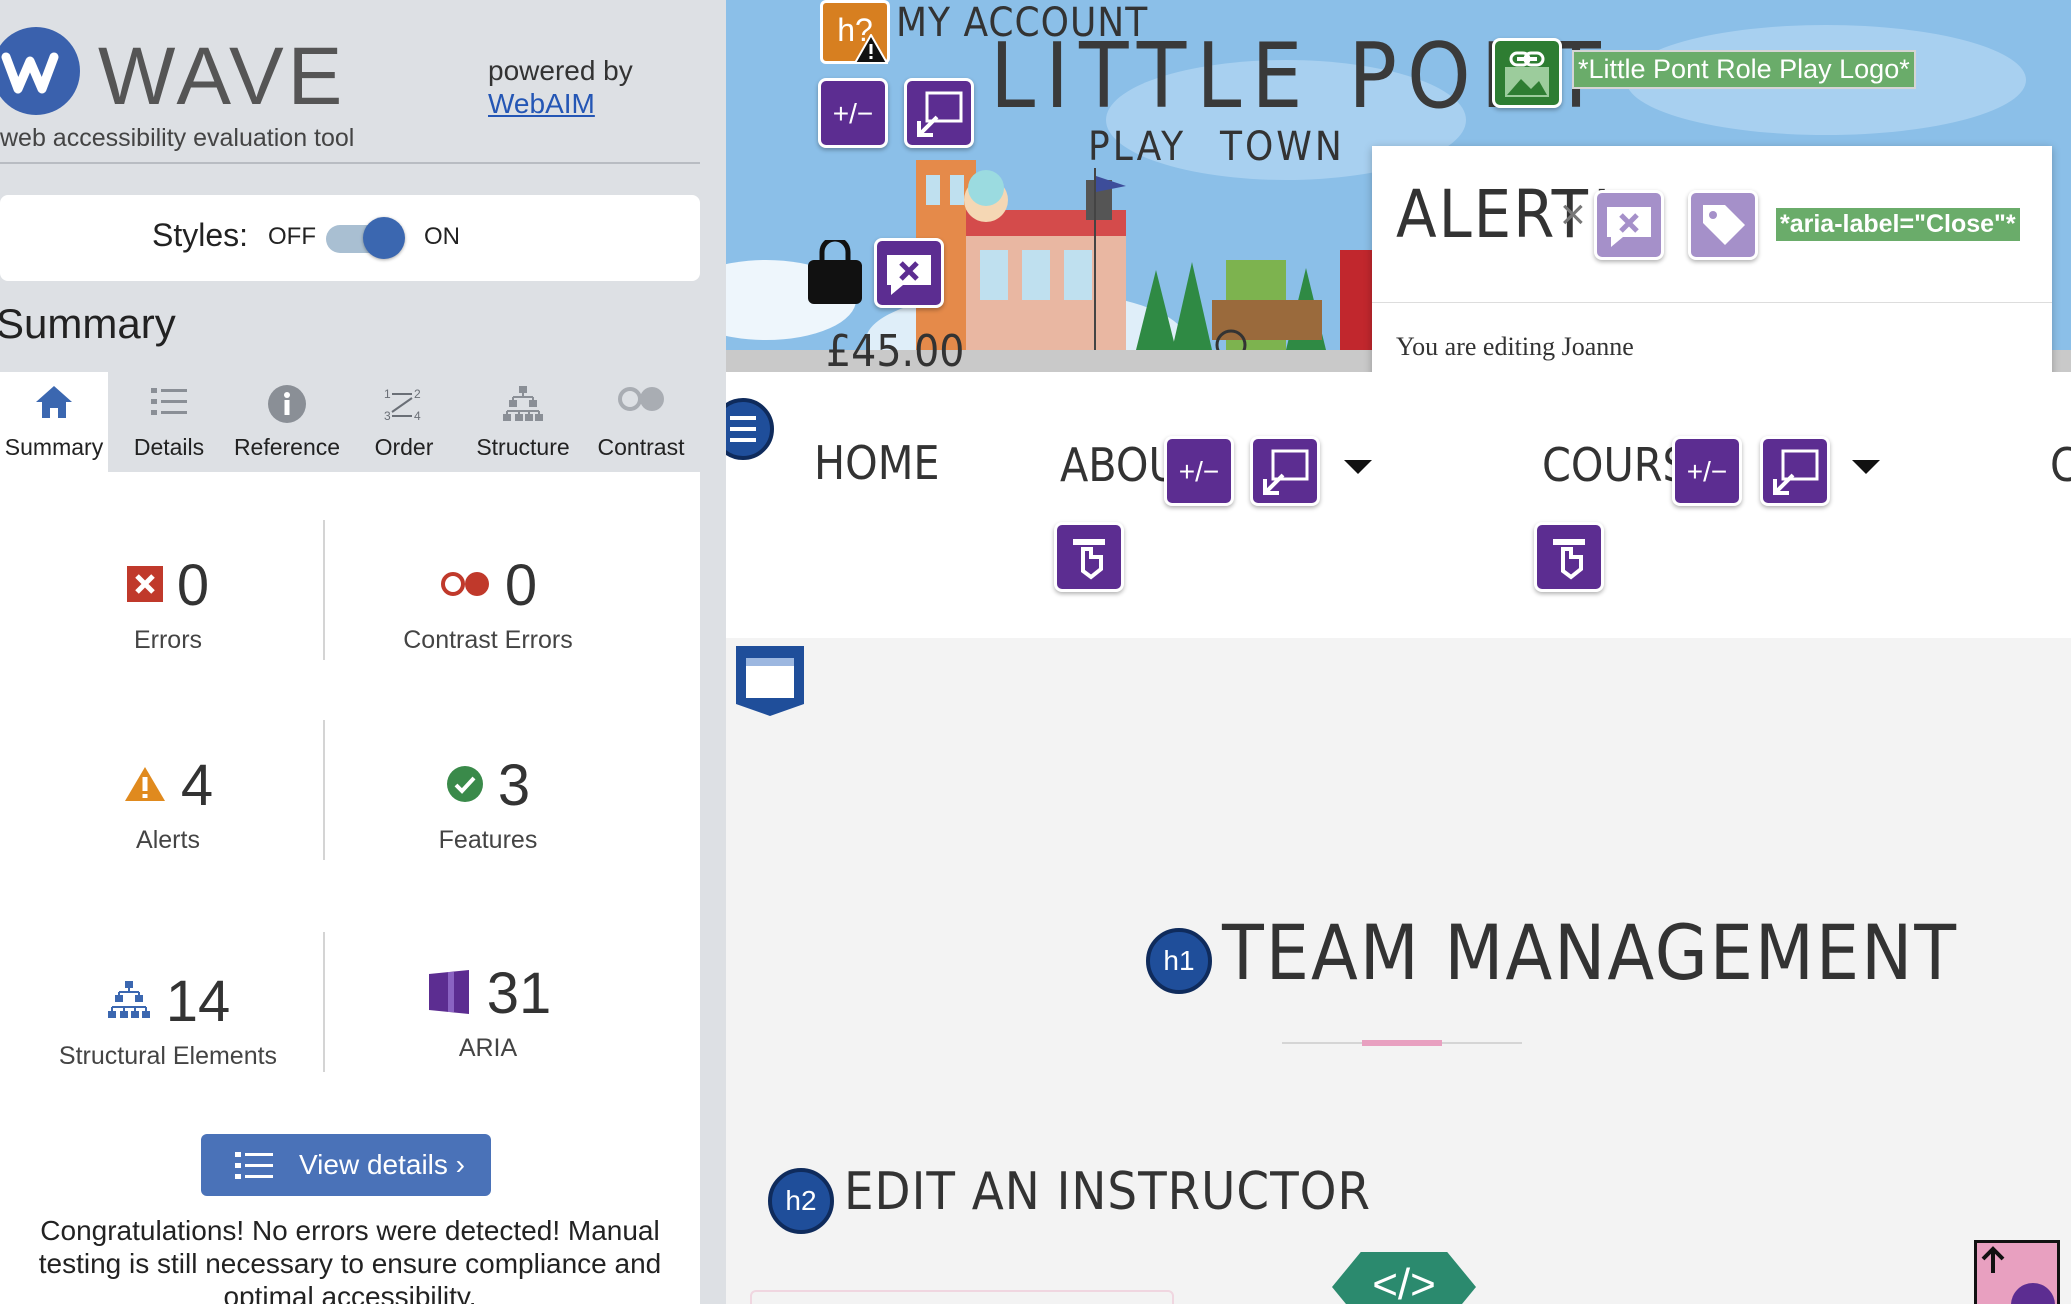  What do you see at coordinates (2060, 465) in the screenshot?
I see `nav-item-cut: C` at bounding box center [2060, 465].